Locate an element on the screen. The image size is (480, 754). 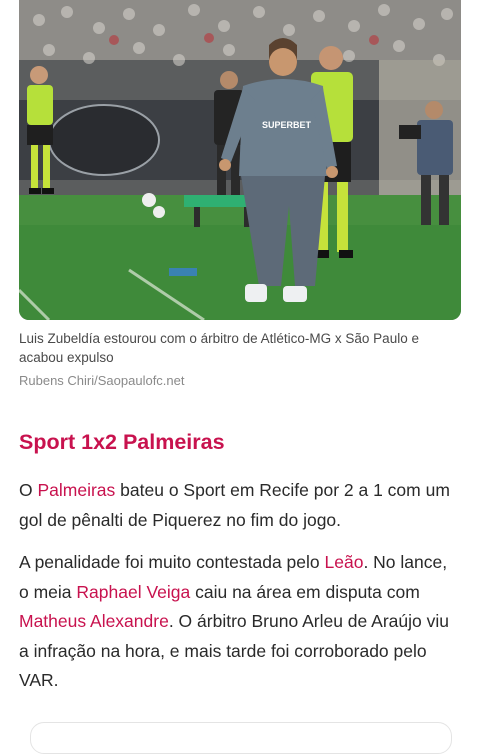
paragraph-text: caiu na área em disputa com is located at coordinates (305, 591).